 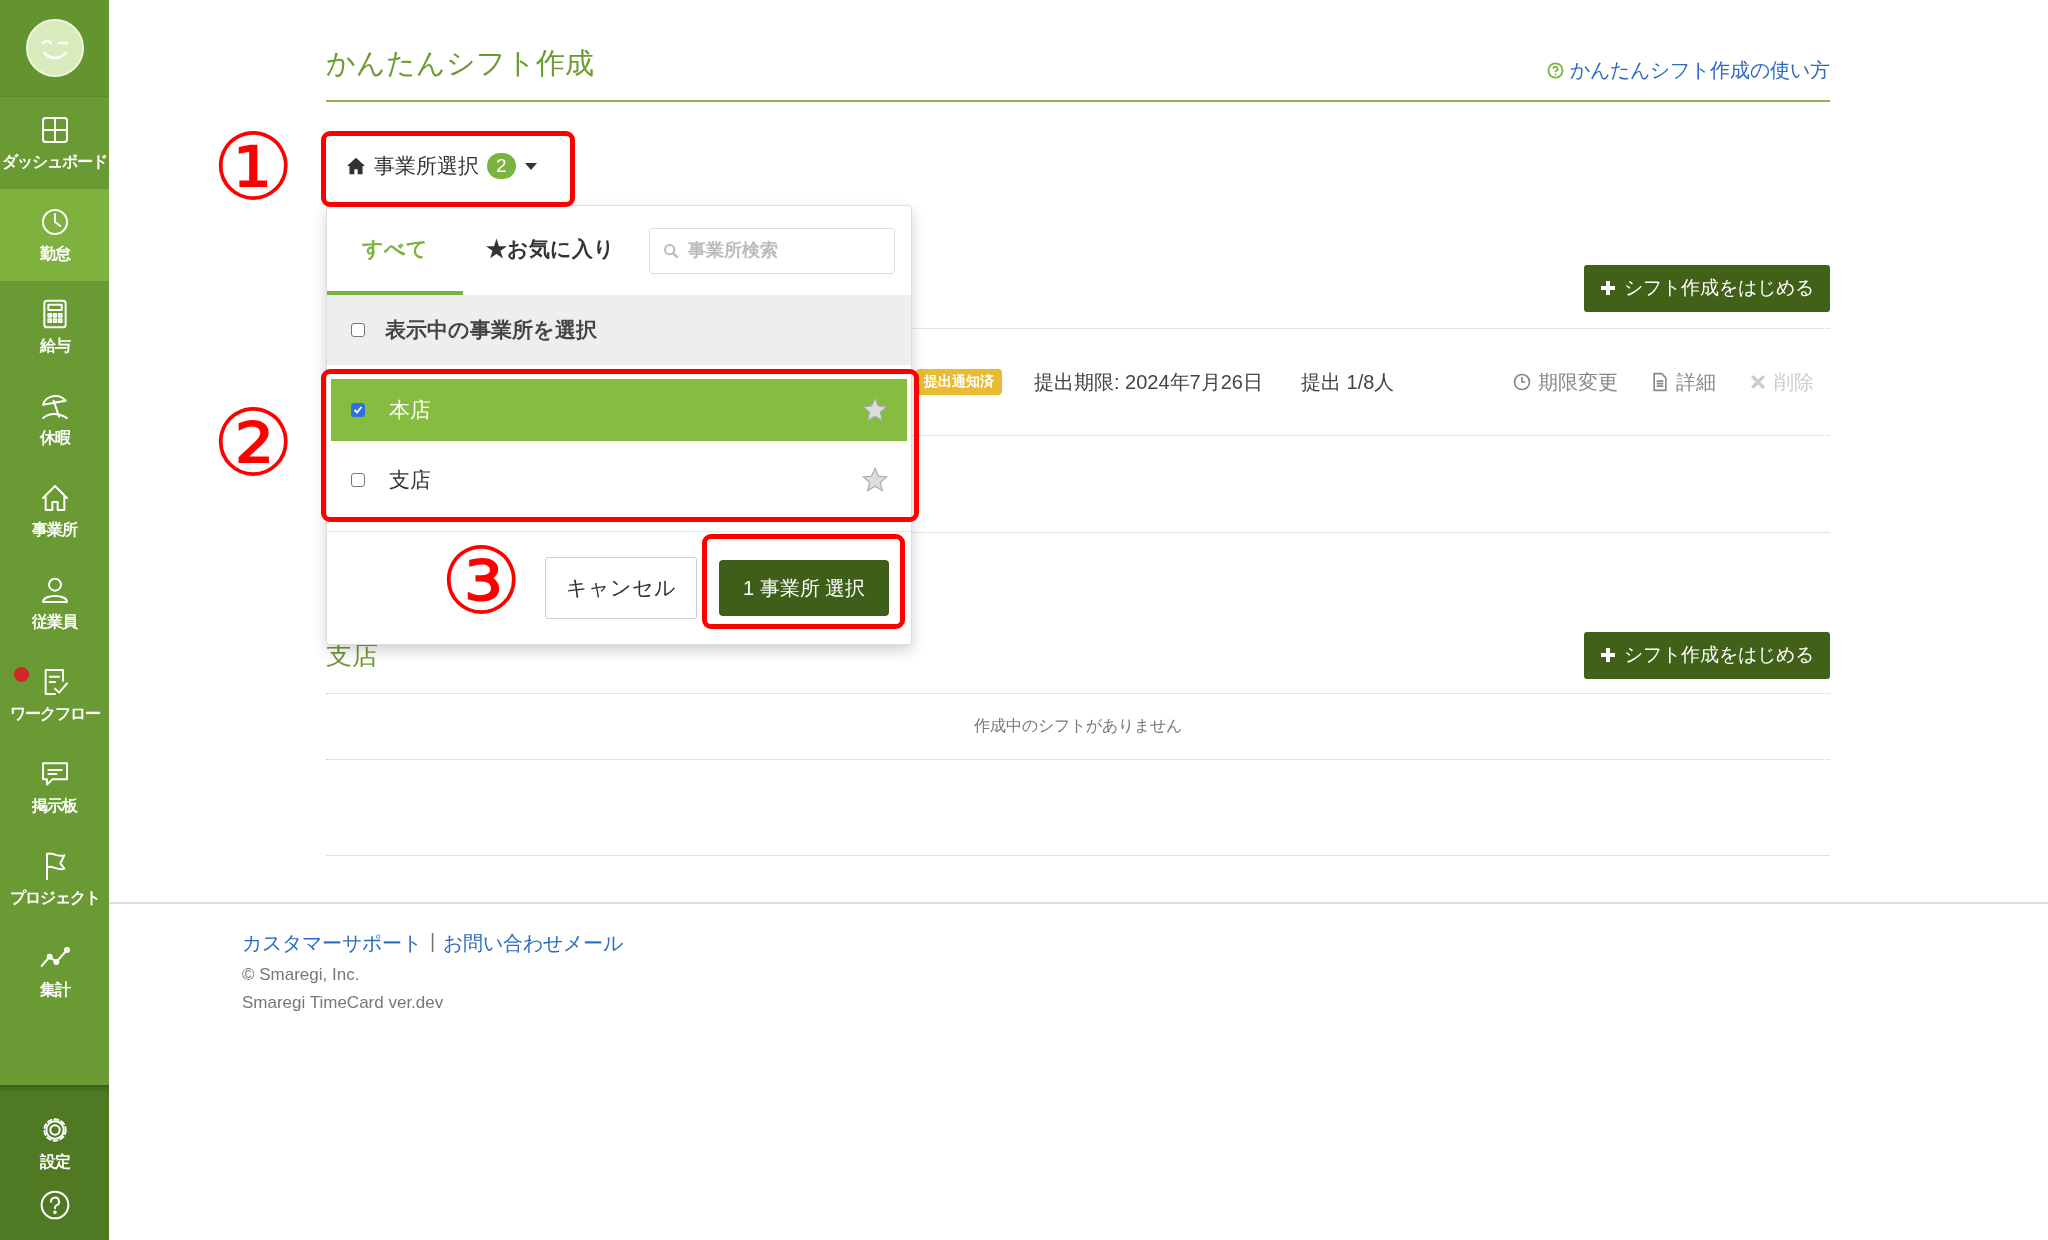 I want to click on step-number: ③, so click(x=481, y=582).